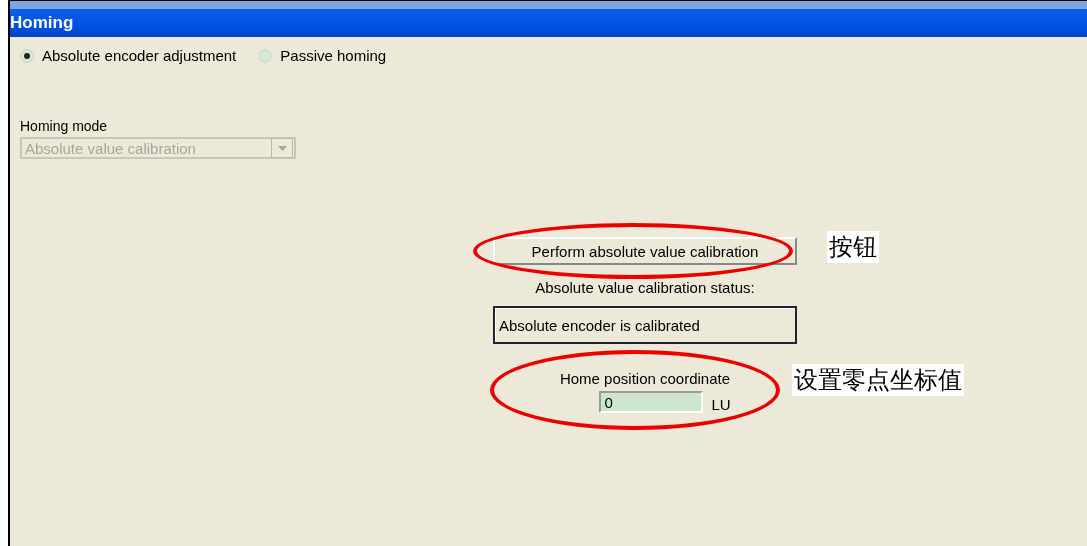  Describe the element at coordinates (128, 55) in the screenshot. I see `radio-option: Absolute encoder adjustment` at that location.